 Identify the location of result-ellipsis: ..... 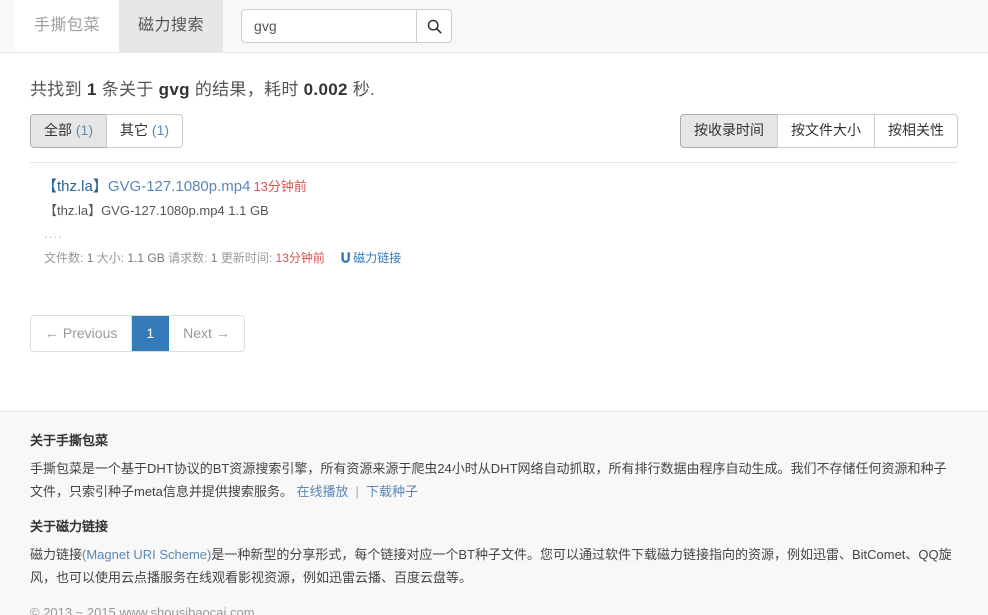
(53, 234).